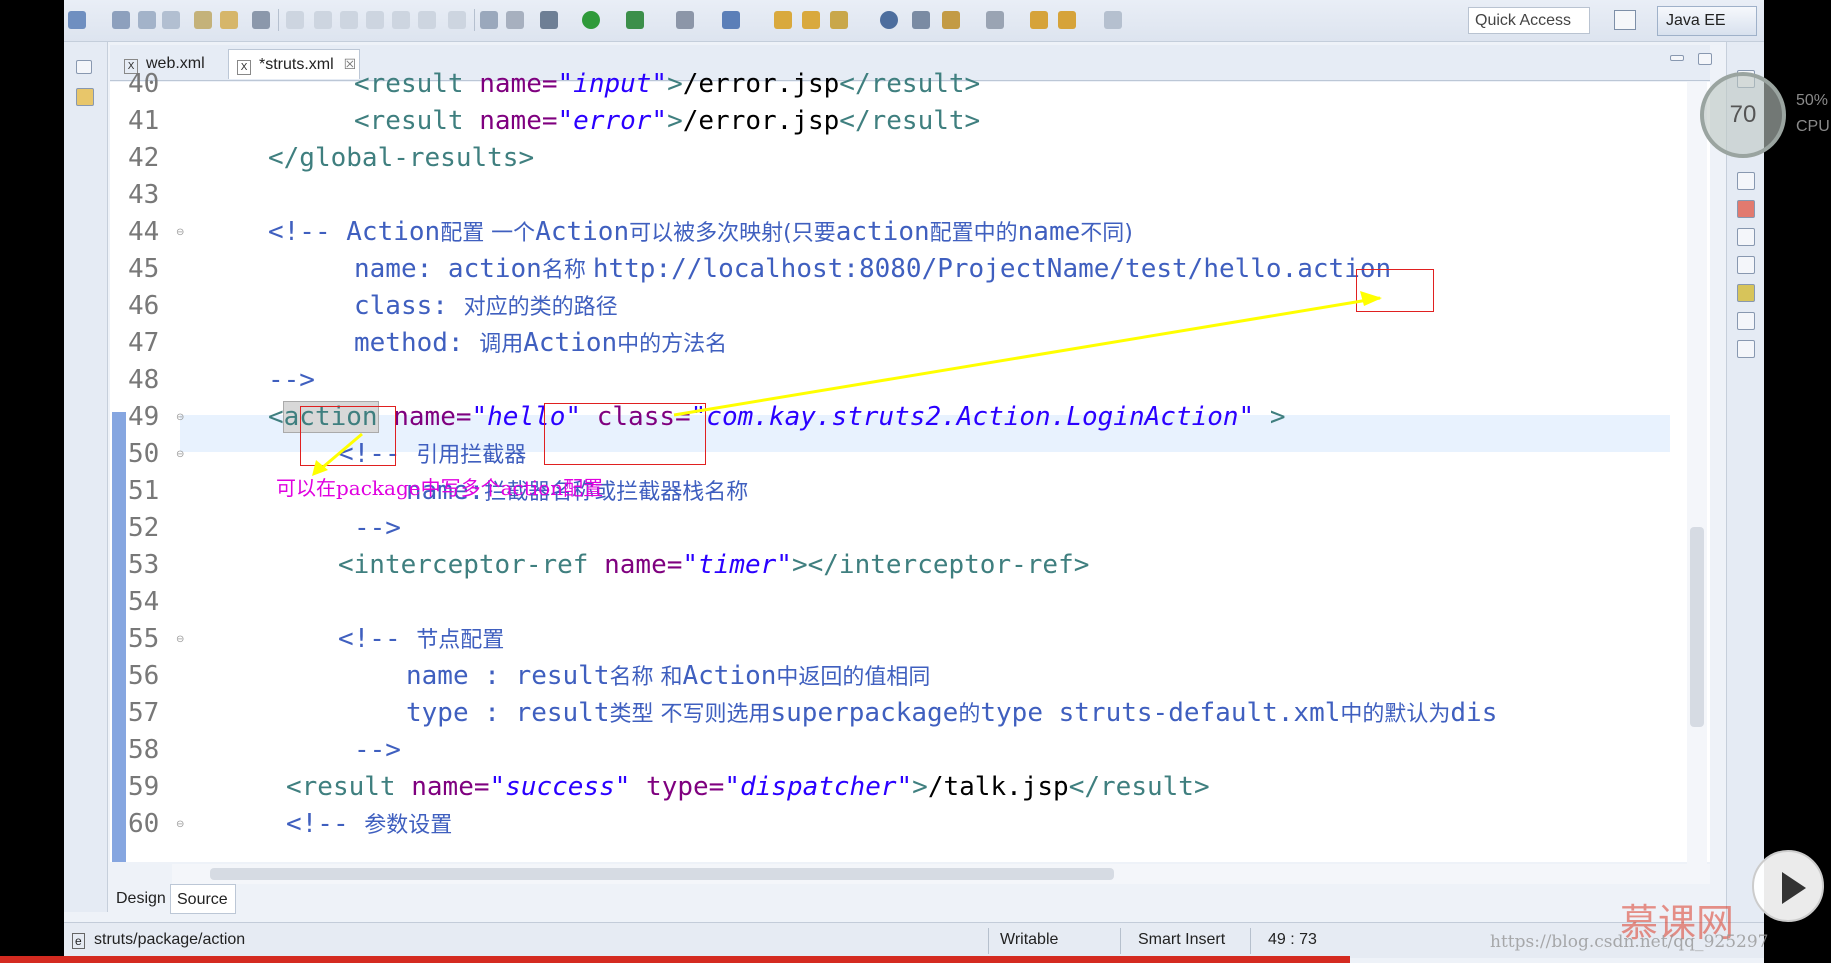 The height and width of the screenshot is (963, 1831). Describe the element at coordinates (1746, 181) in the screenshot. I see `outline-icon` at that location.